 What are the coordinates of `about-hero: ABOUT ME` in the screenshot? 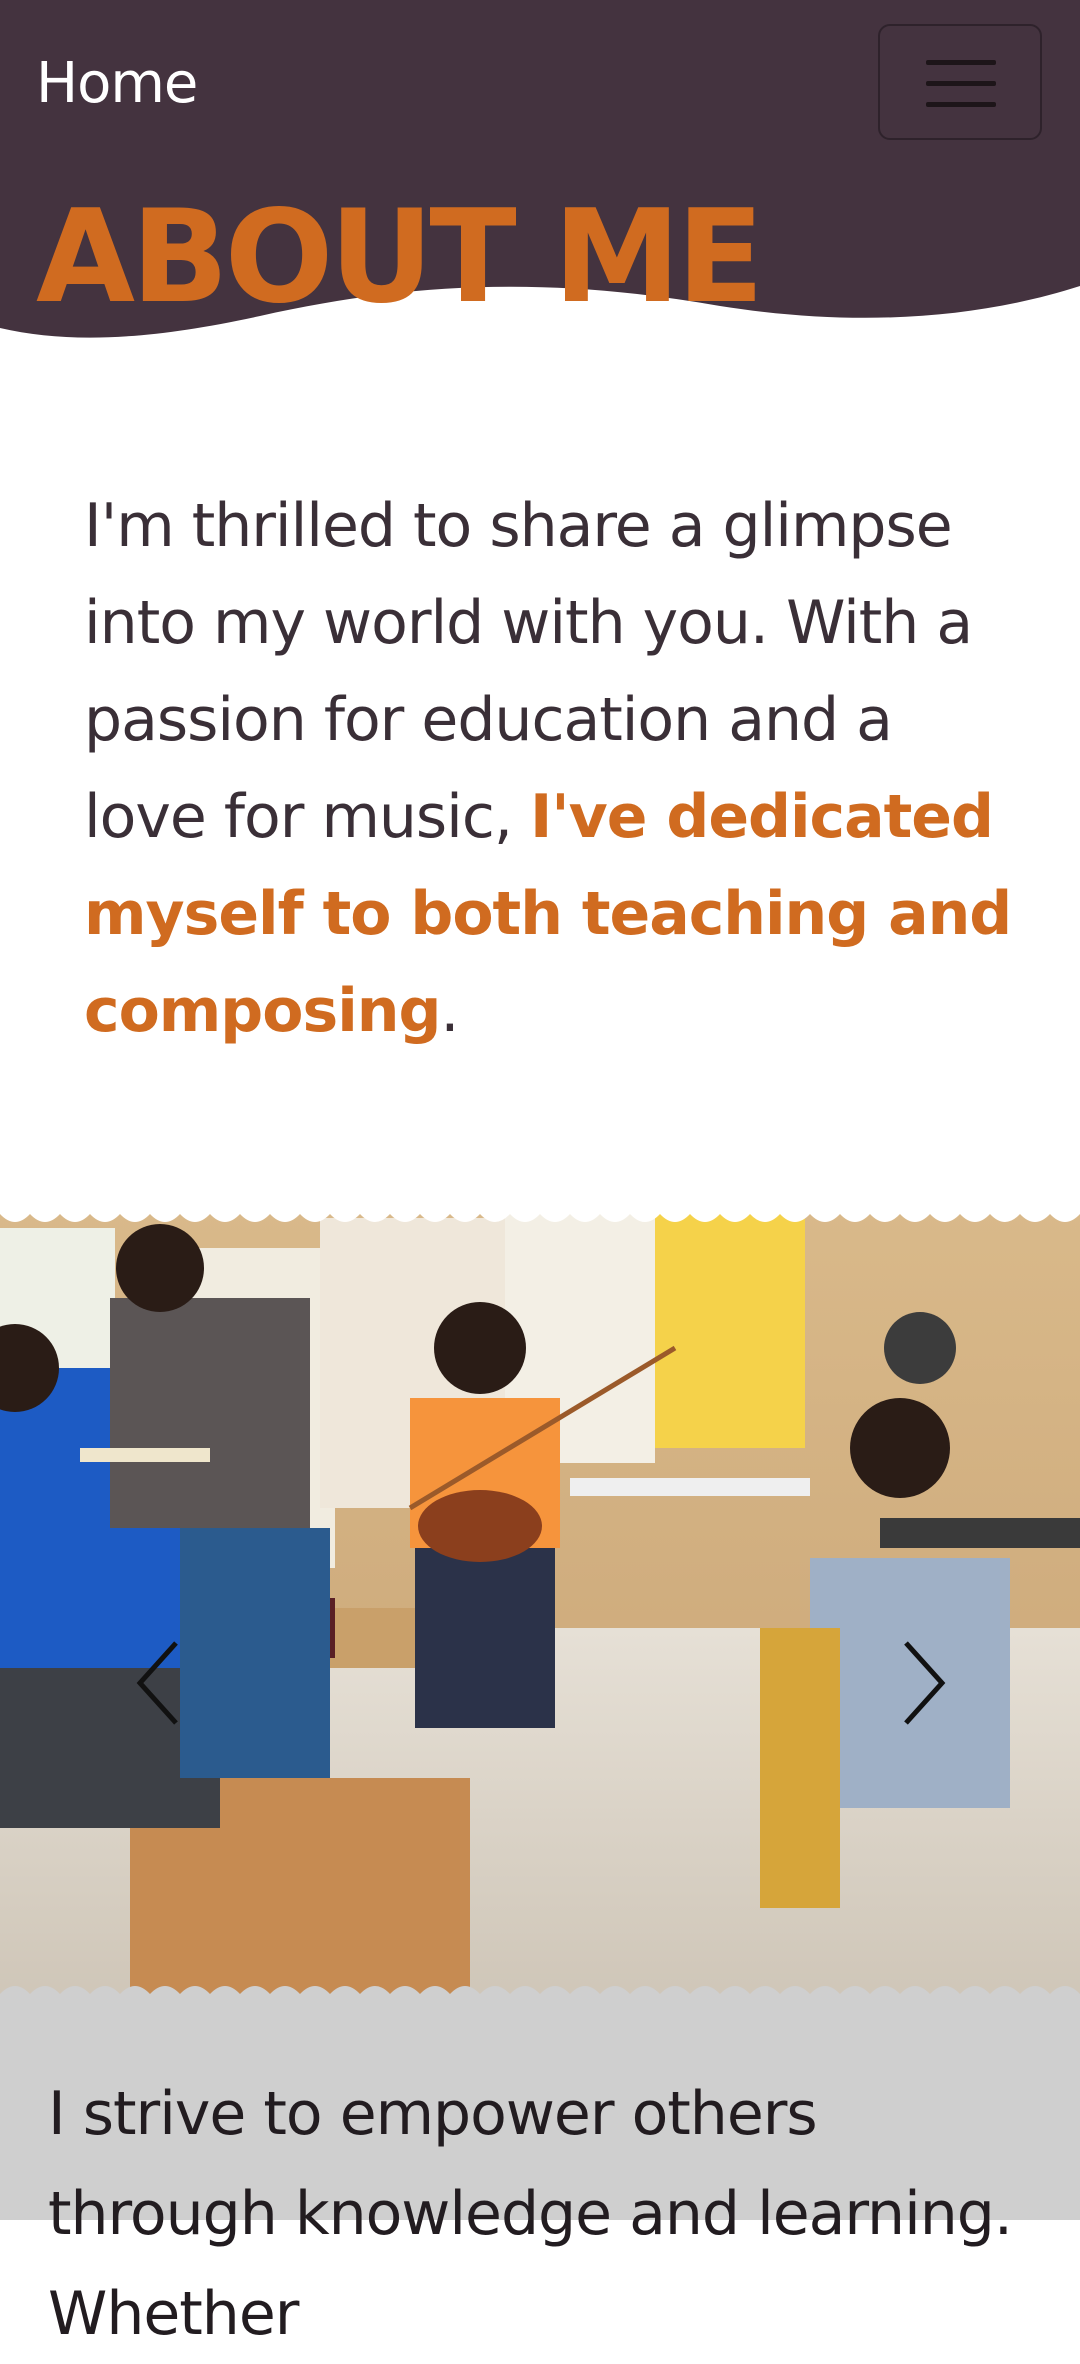 It's located at (540, 258).